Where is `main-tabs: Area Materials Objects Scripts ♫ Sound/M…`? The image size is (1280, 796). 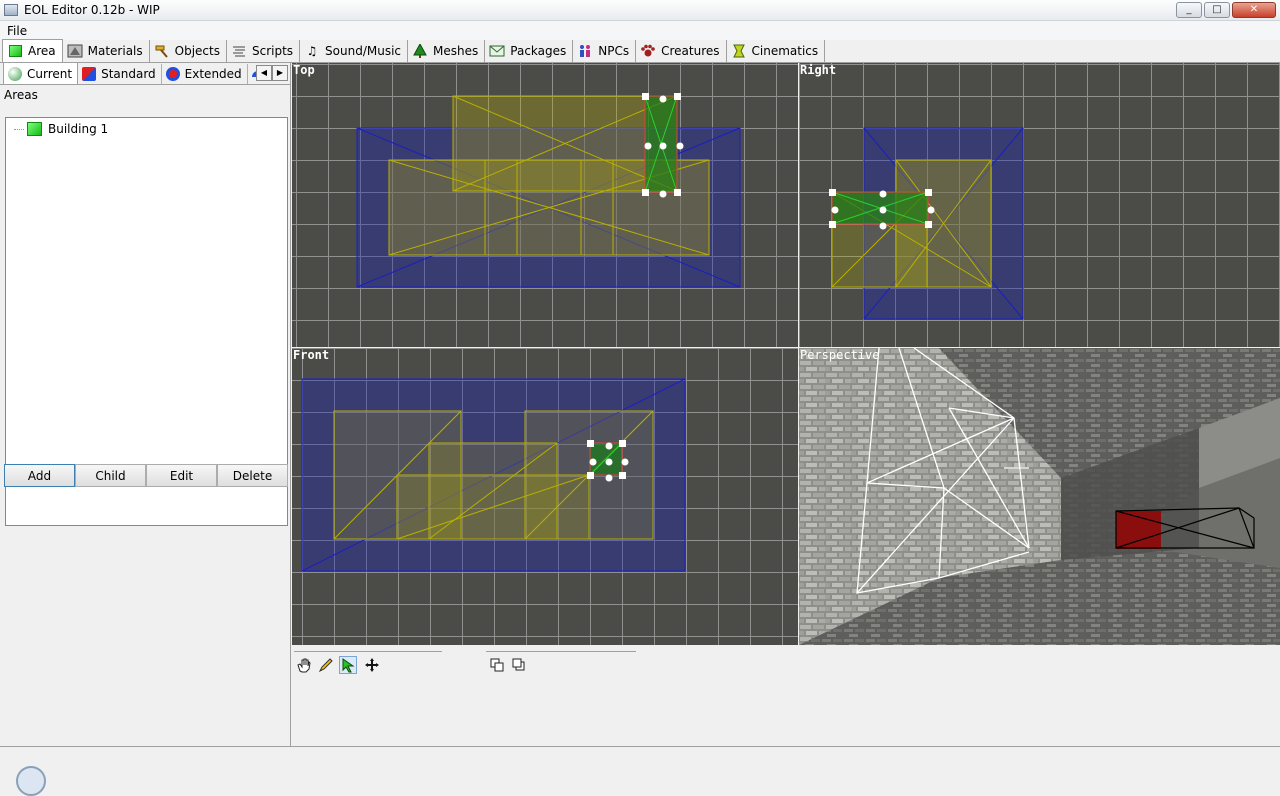 main-tabs: Area Materials Objects Scripts ♫ Sound/M… is located at coordinates (640, 51).